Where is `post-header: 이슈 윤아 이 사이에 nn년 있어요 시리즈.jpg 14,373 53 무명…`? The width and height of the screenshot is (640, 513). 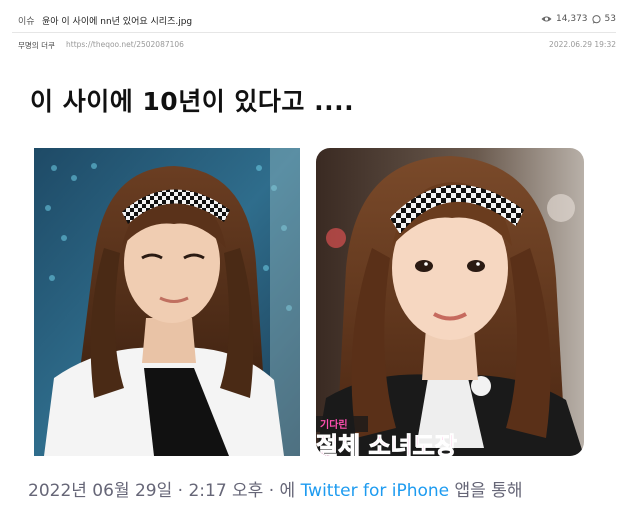
post-header: 이슈 윤아 이 사이에 nn년 있어요 시리즈.jpg 14,373 53 무명… is located at coordinates (320, 31).